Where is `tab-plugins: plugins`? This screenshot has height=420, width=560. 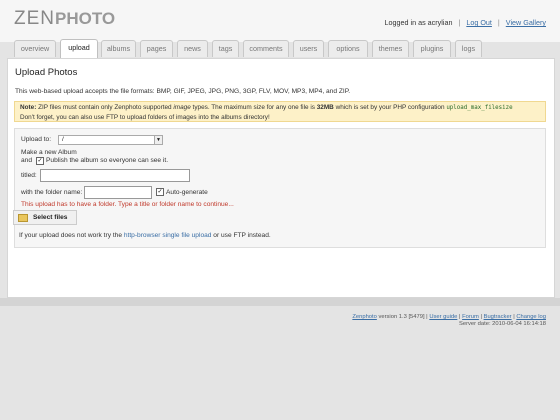 tab-plugins: plugins is located at coordinates (432, 48).